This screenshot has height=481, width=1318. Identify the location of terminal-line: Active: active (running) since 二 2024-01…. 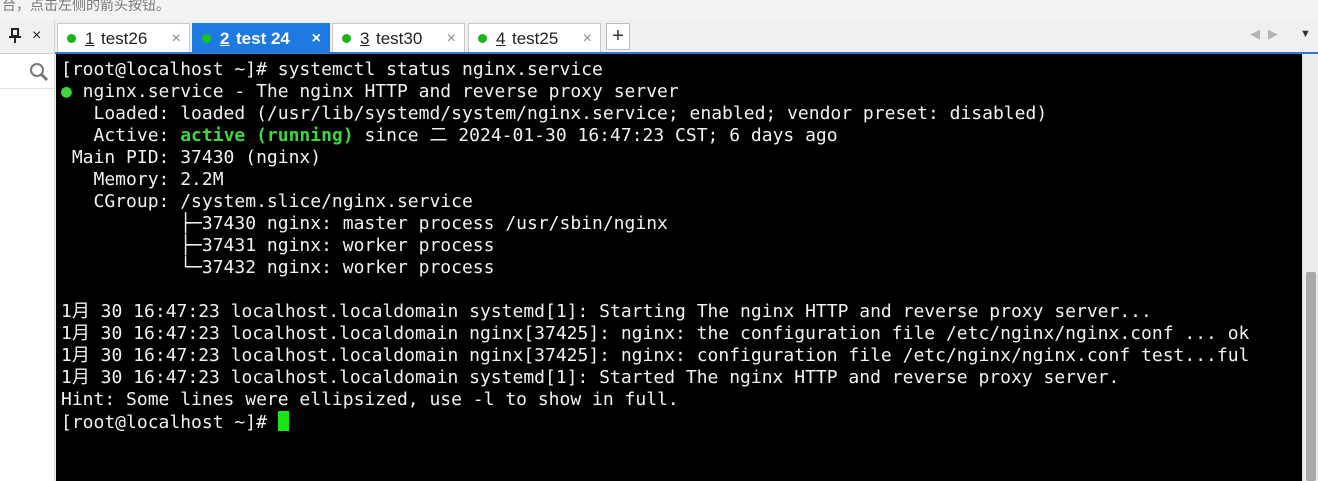
(449, 135).